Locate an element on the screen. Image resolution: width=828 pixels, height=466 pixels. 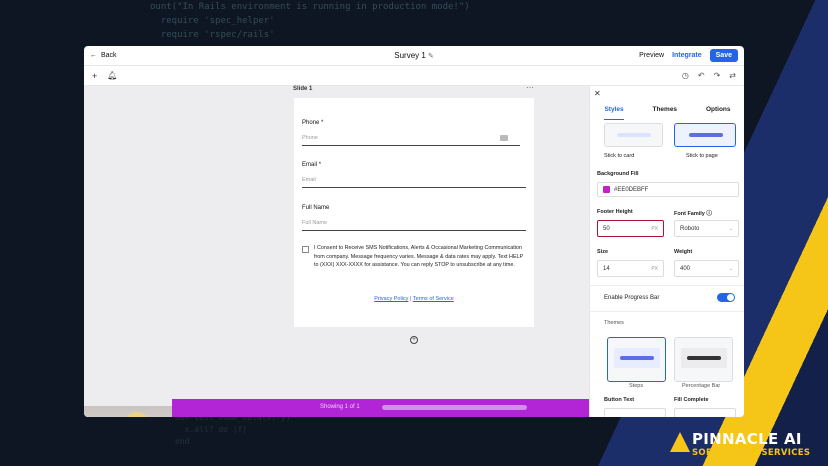
consent-checkbox is located at coordinates (305, 249).